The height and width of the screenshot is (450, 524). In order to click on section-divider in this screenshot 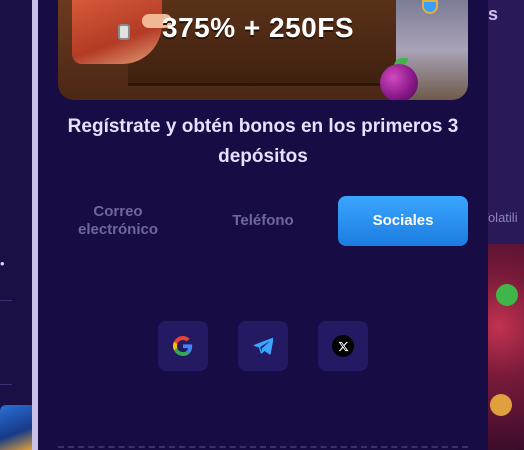, I will do `click(263, 447)`.